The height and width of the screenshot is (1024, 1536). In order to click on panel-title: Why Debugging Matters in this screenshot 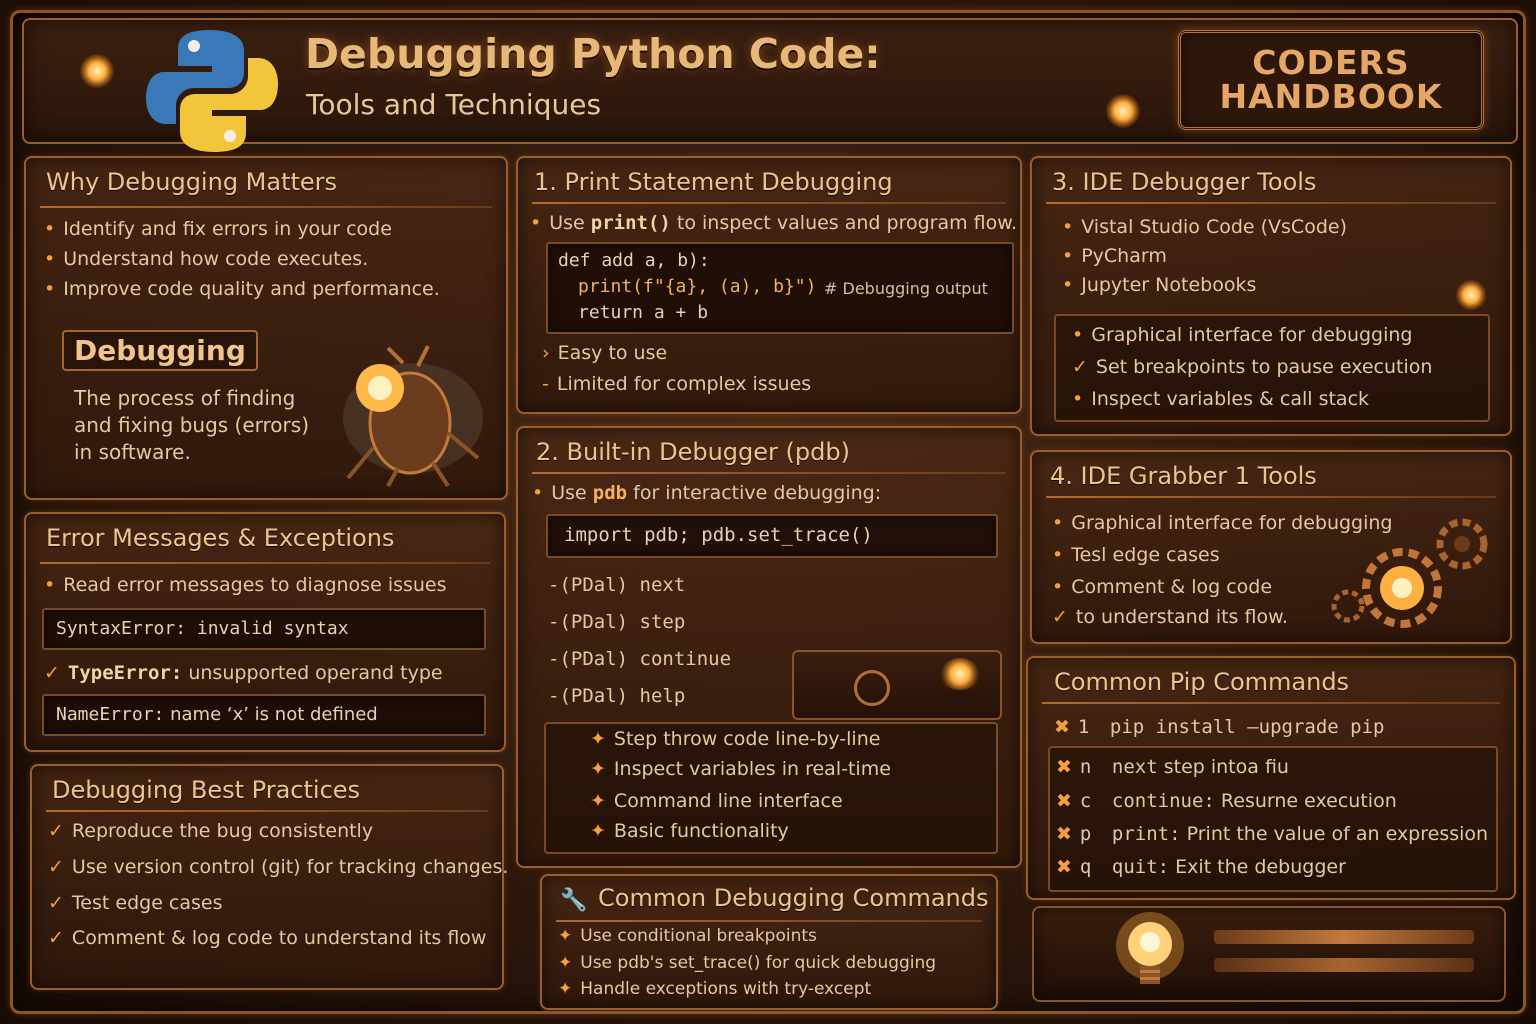, I will do `click(192, 182)`.